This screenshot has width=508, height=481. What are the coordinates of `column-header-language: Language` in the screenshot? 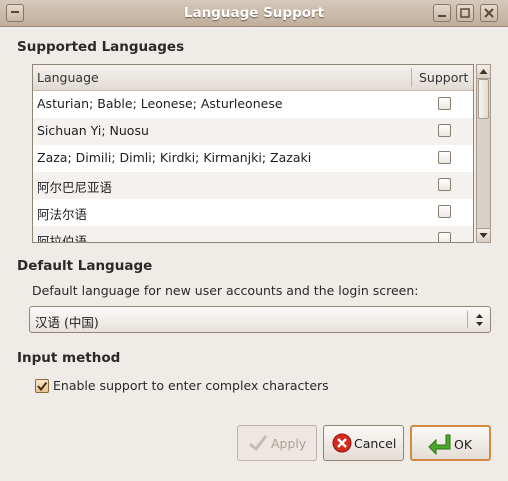 It's located at (68, 77).